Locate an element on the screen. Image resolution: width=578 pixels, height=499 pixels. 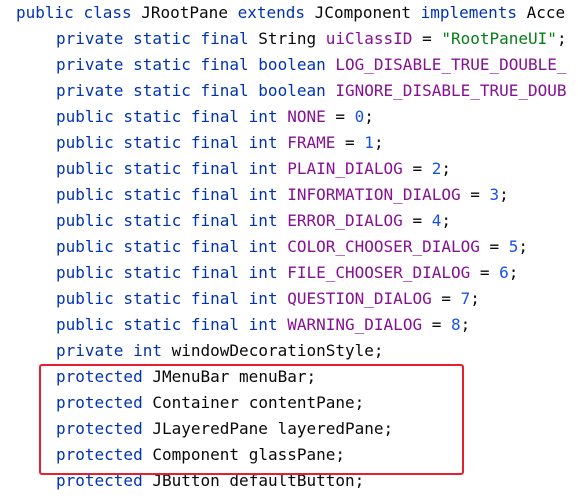
number-literal: 6 is located at coordinates (504, 272).